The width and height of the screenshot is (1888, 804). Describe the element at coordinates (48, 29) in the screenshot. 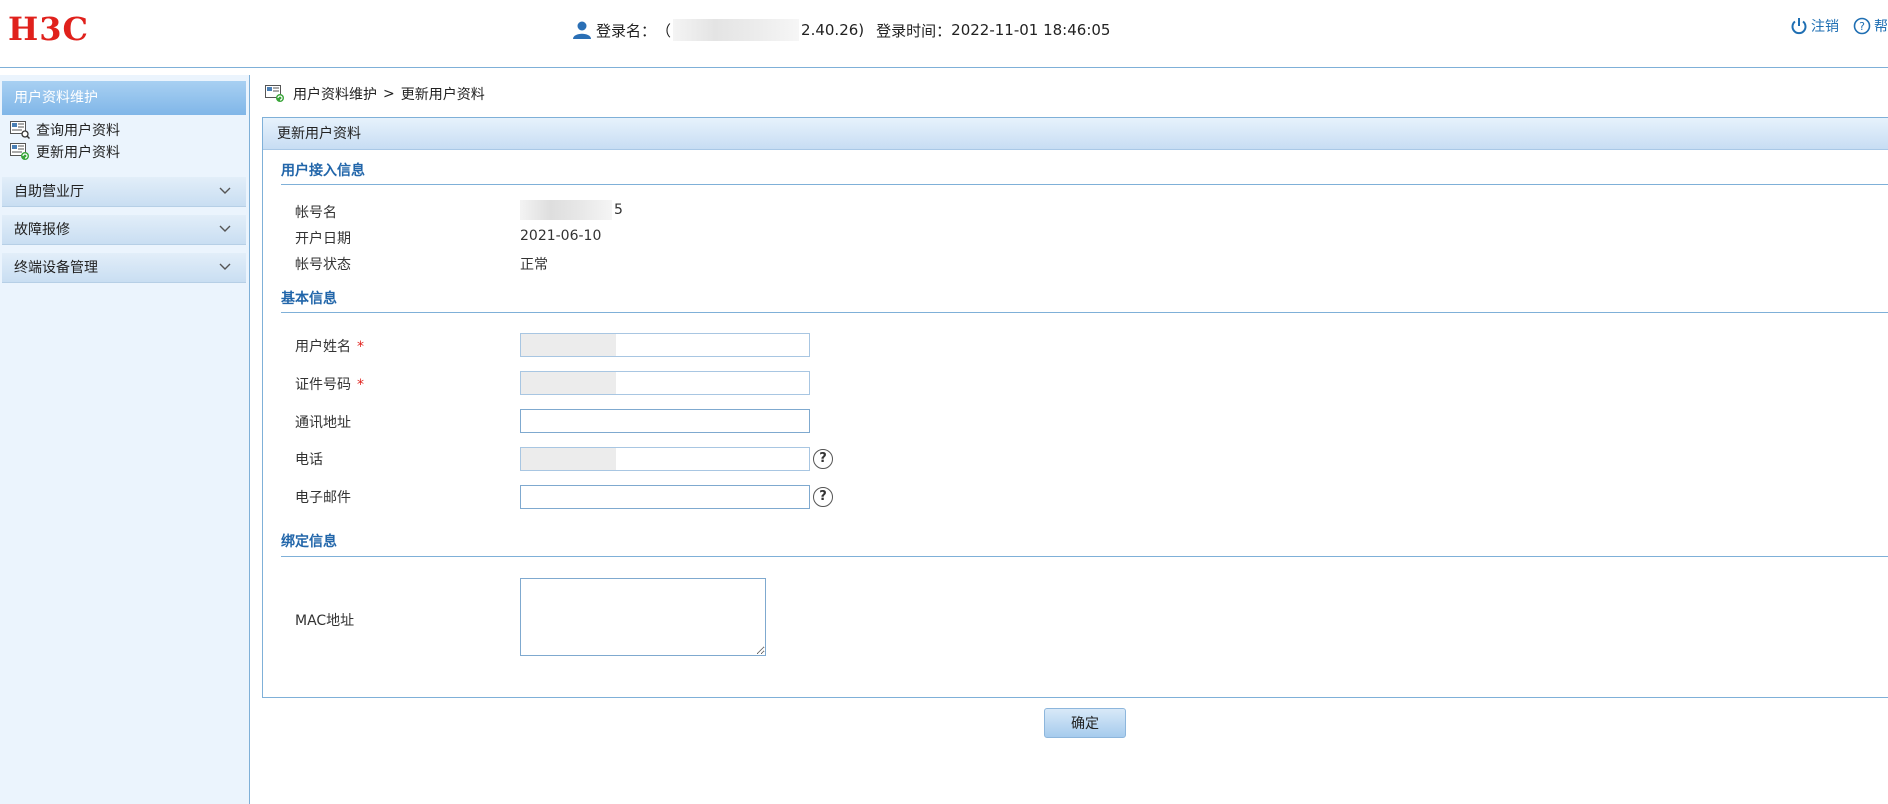

I see `h3c-logo: H3C` at that location.